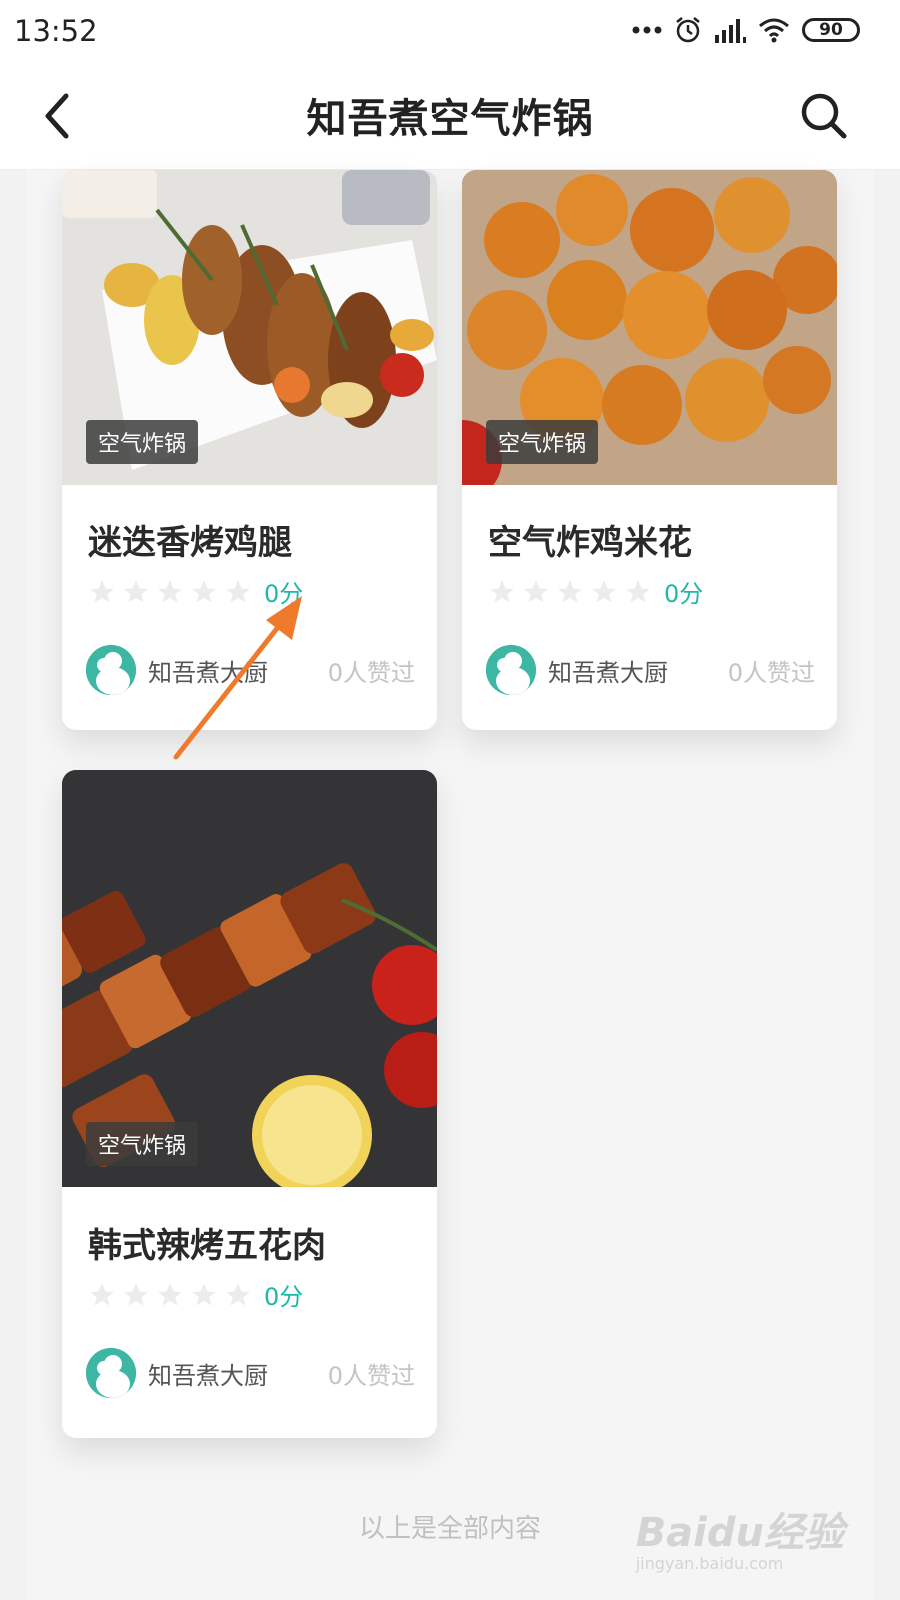 This screenshot has height=1600, width=900. I want to click on signal-icon, so click(730, 31).